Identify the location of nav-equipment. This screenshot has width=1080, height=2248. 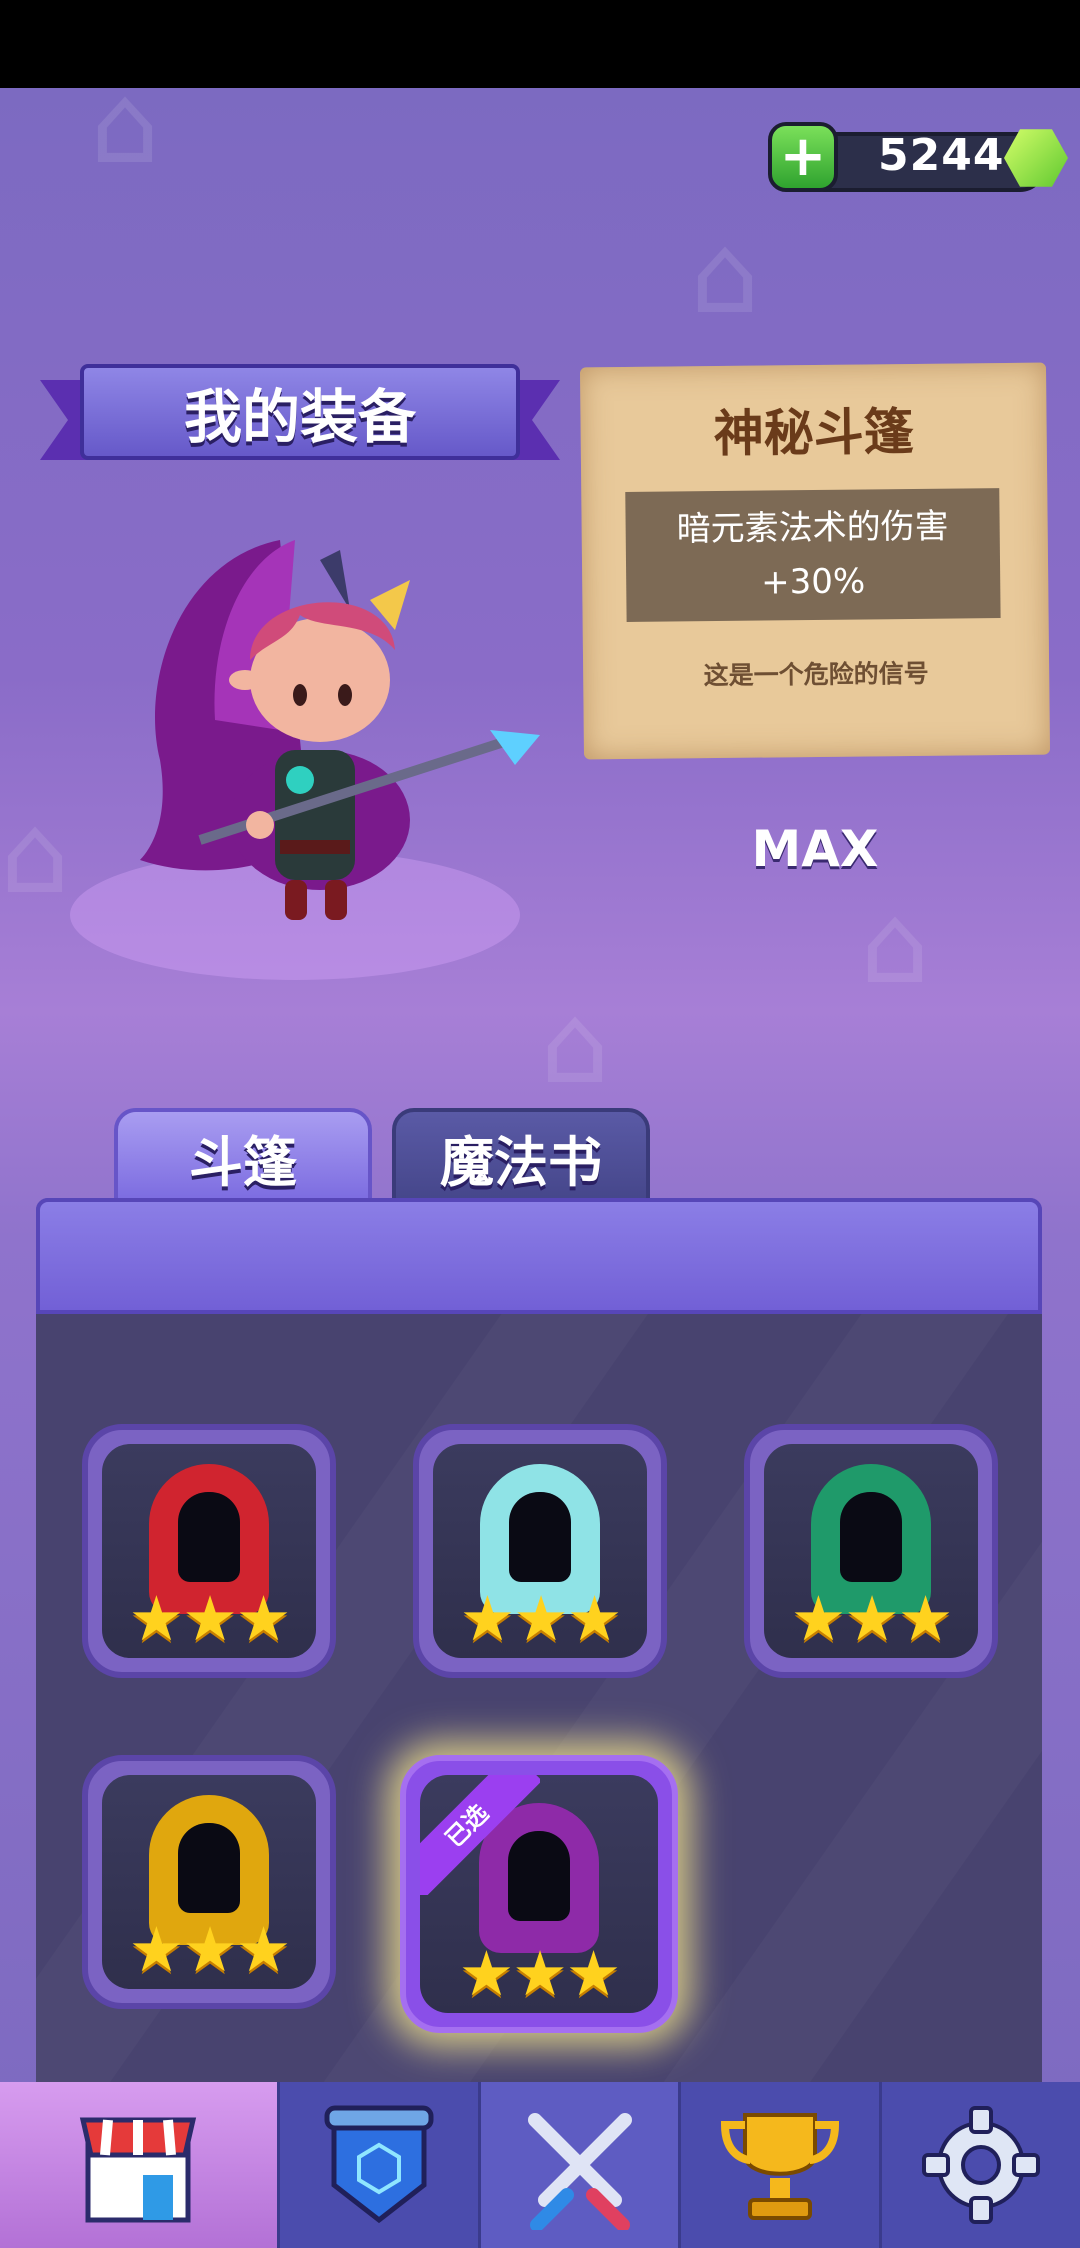
(377, 2165).